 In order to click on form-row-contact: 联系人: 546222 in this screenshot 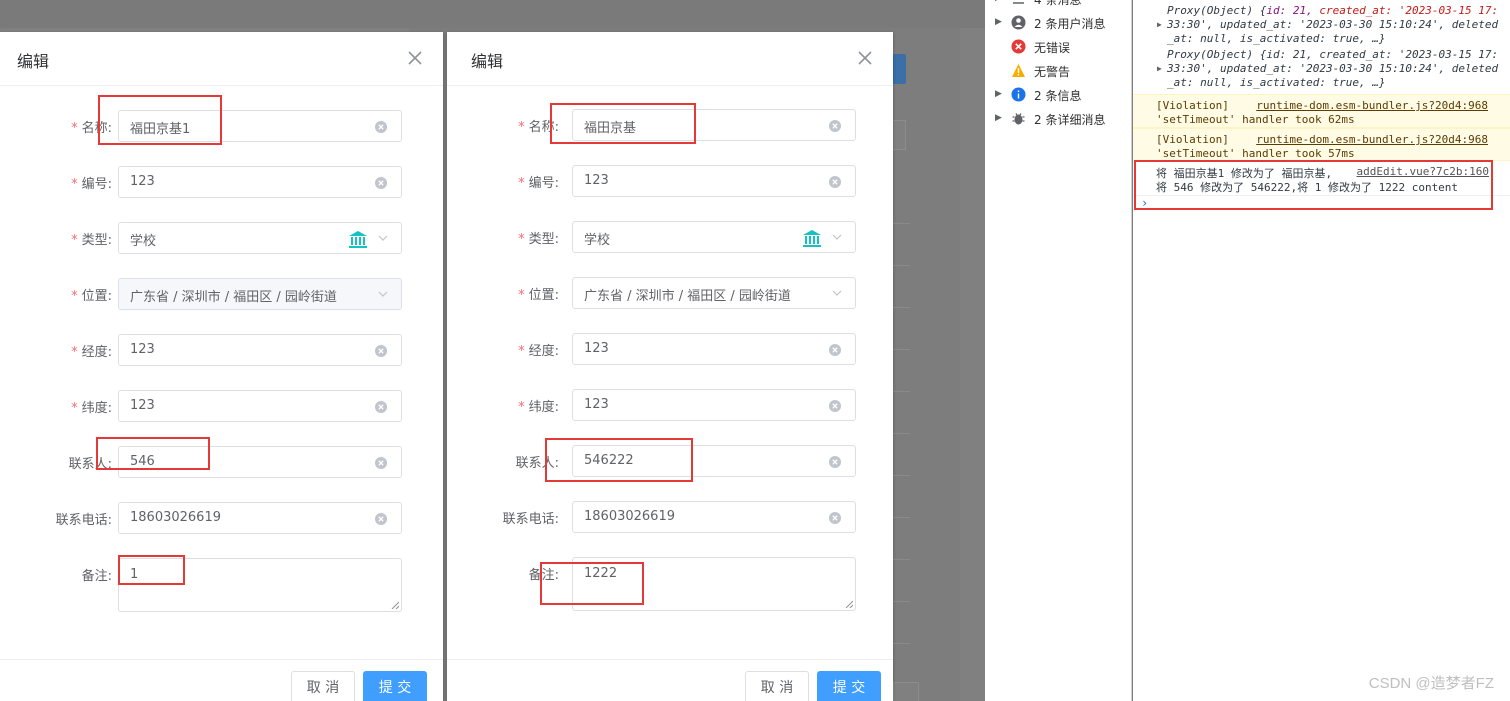, I will do `click(670, 461)`.